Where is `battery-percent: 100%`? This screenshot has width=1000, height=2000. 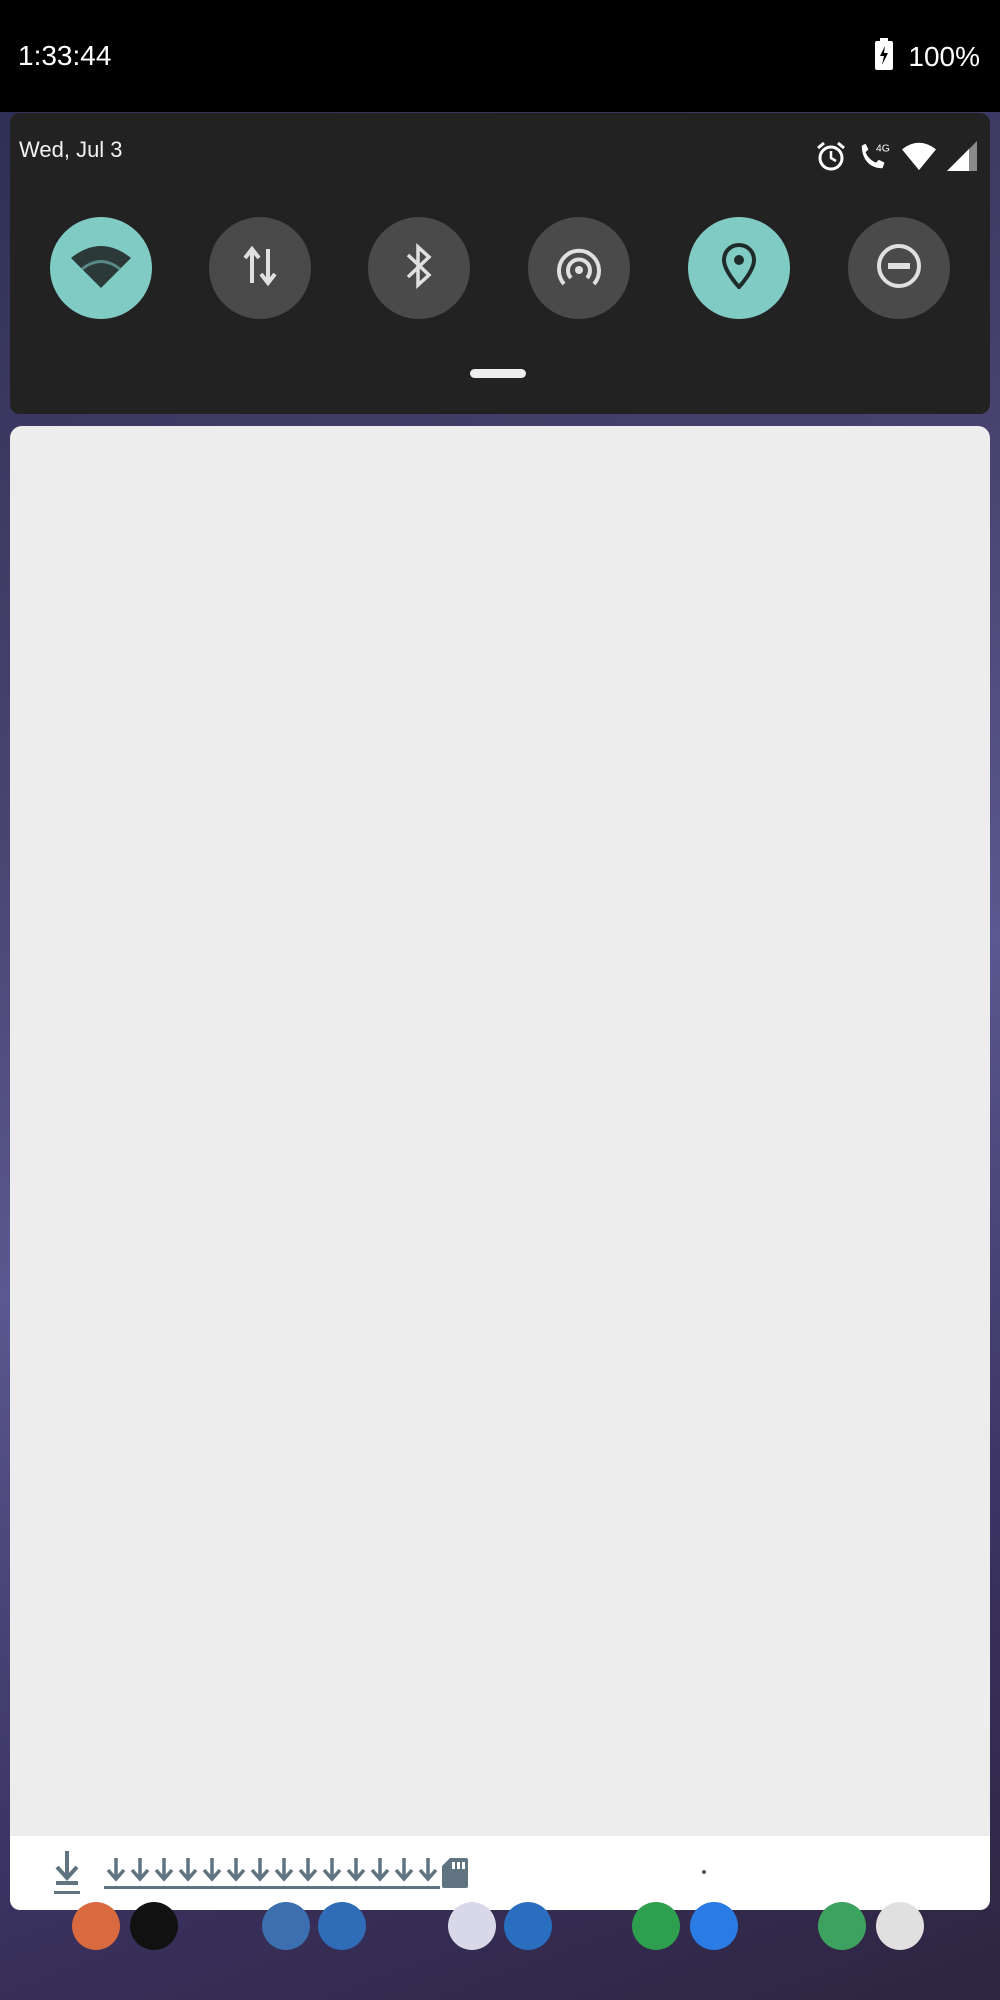 battery-percent: 100% is located at coordinates (944, 56).